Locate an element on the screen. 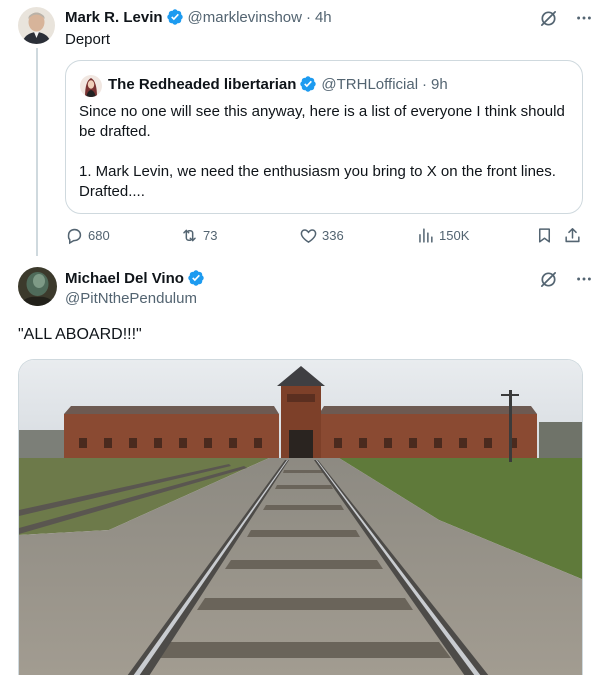 This screenshot has width=594, height=675. action-bar: 680 73 336 150K is located at coordinates (324, 236).